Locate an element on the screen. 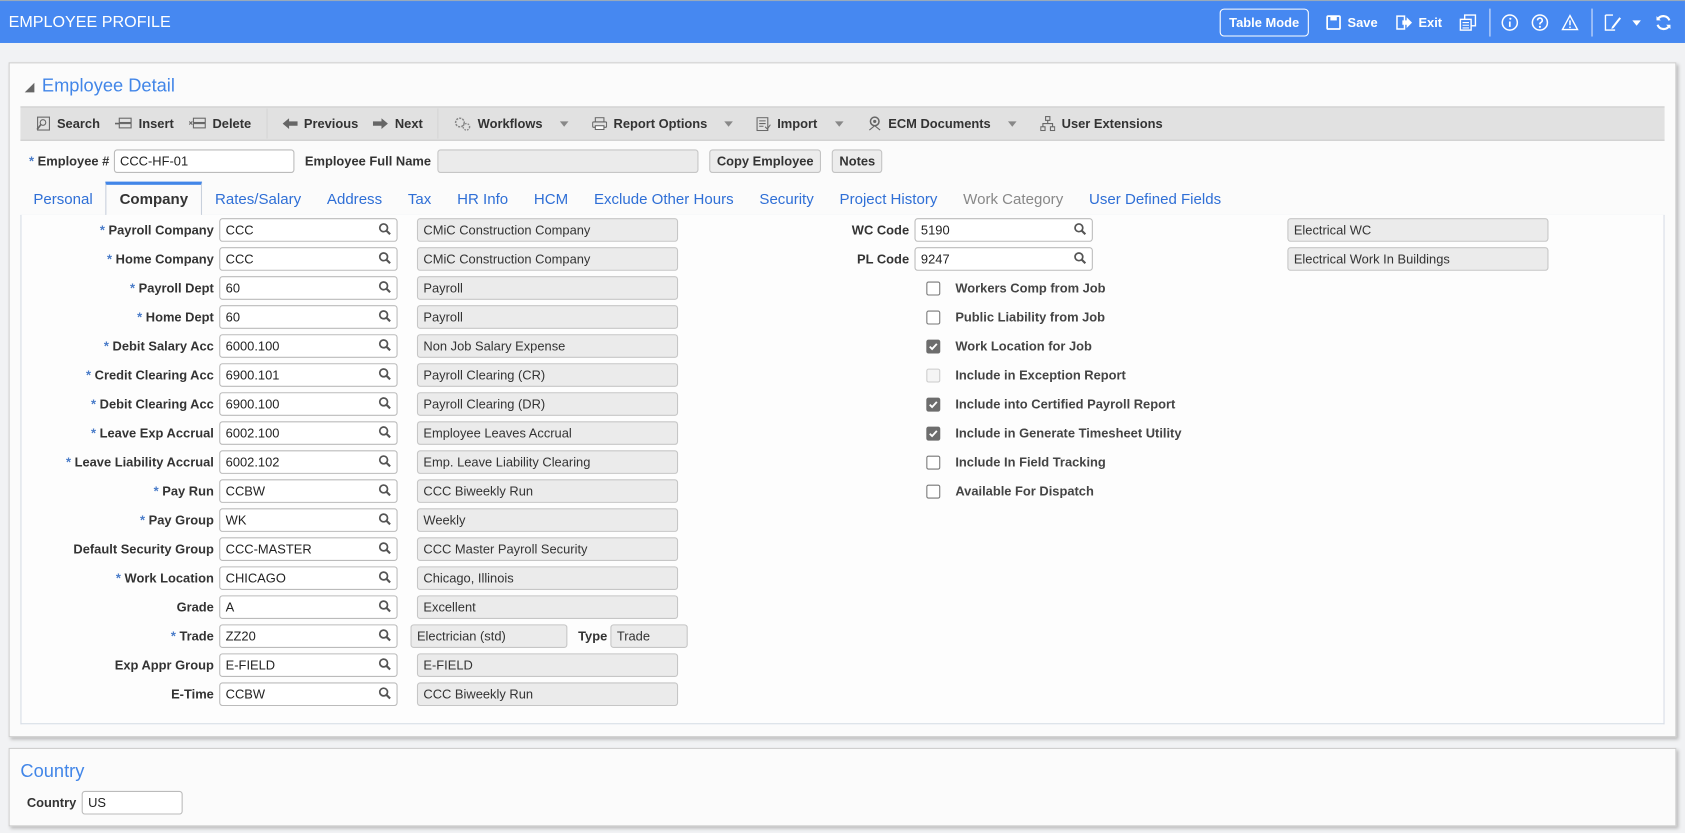  report-options-button: Report Options is located at coordinates (663, 123).